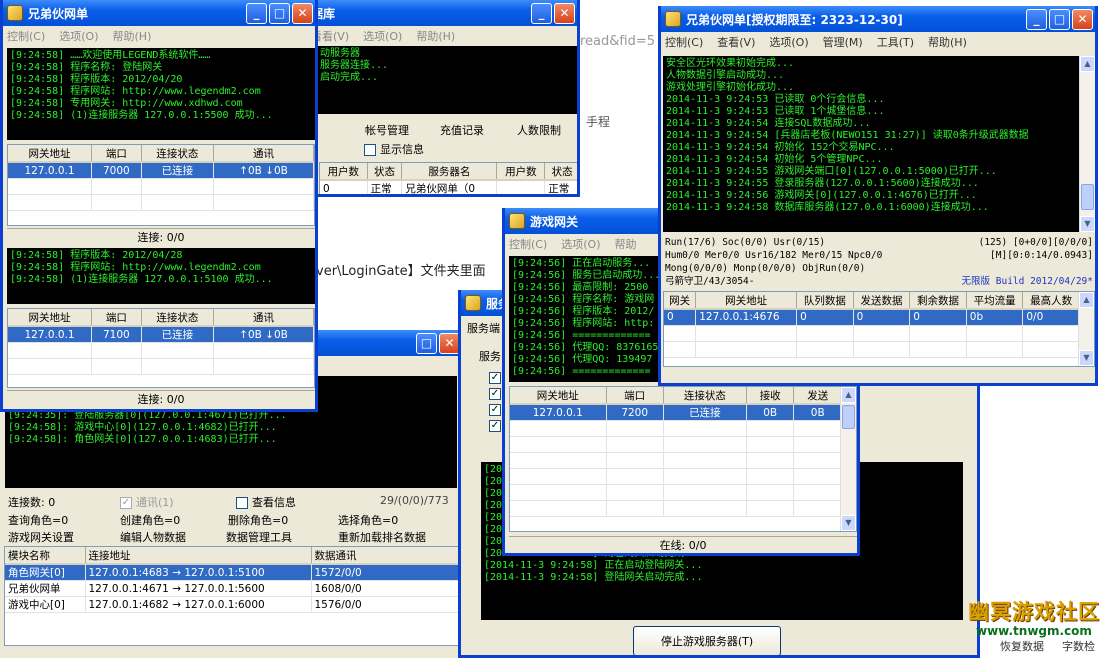 Image resolution: width=1102 pixels, height=658 pixels. What do you see at coordinates (147, 502) in the screenshot?
I see `comm-checkbox: ✓ 通讯(1)` at bounding box center [147, 502].